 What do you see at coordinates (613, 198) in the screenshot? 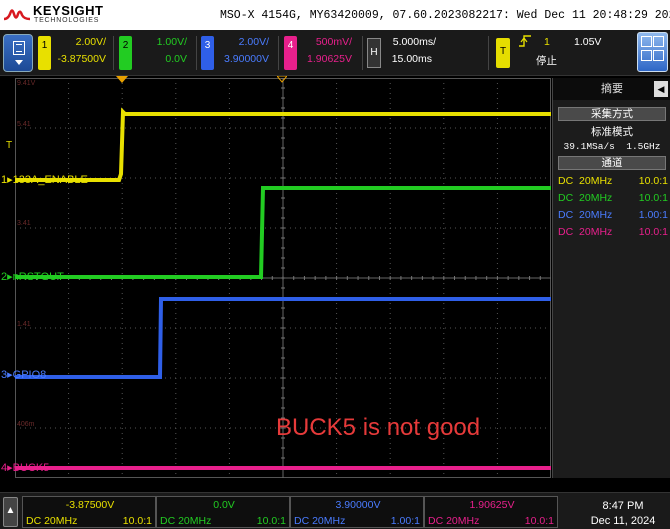
I see `channel-2-summary: DC 20MHz 10.0:1` at bounding box center [613, 198].